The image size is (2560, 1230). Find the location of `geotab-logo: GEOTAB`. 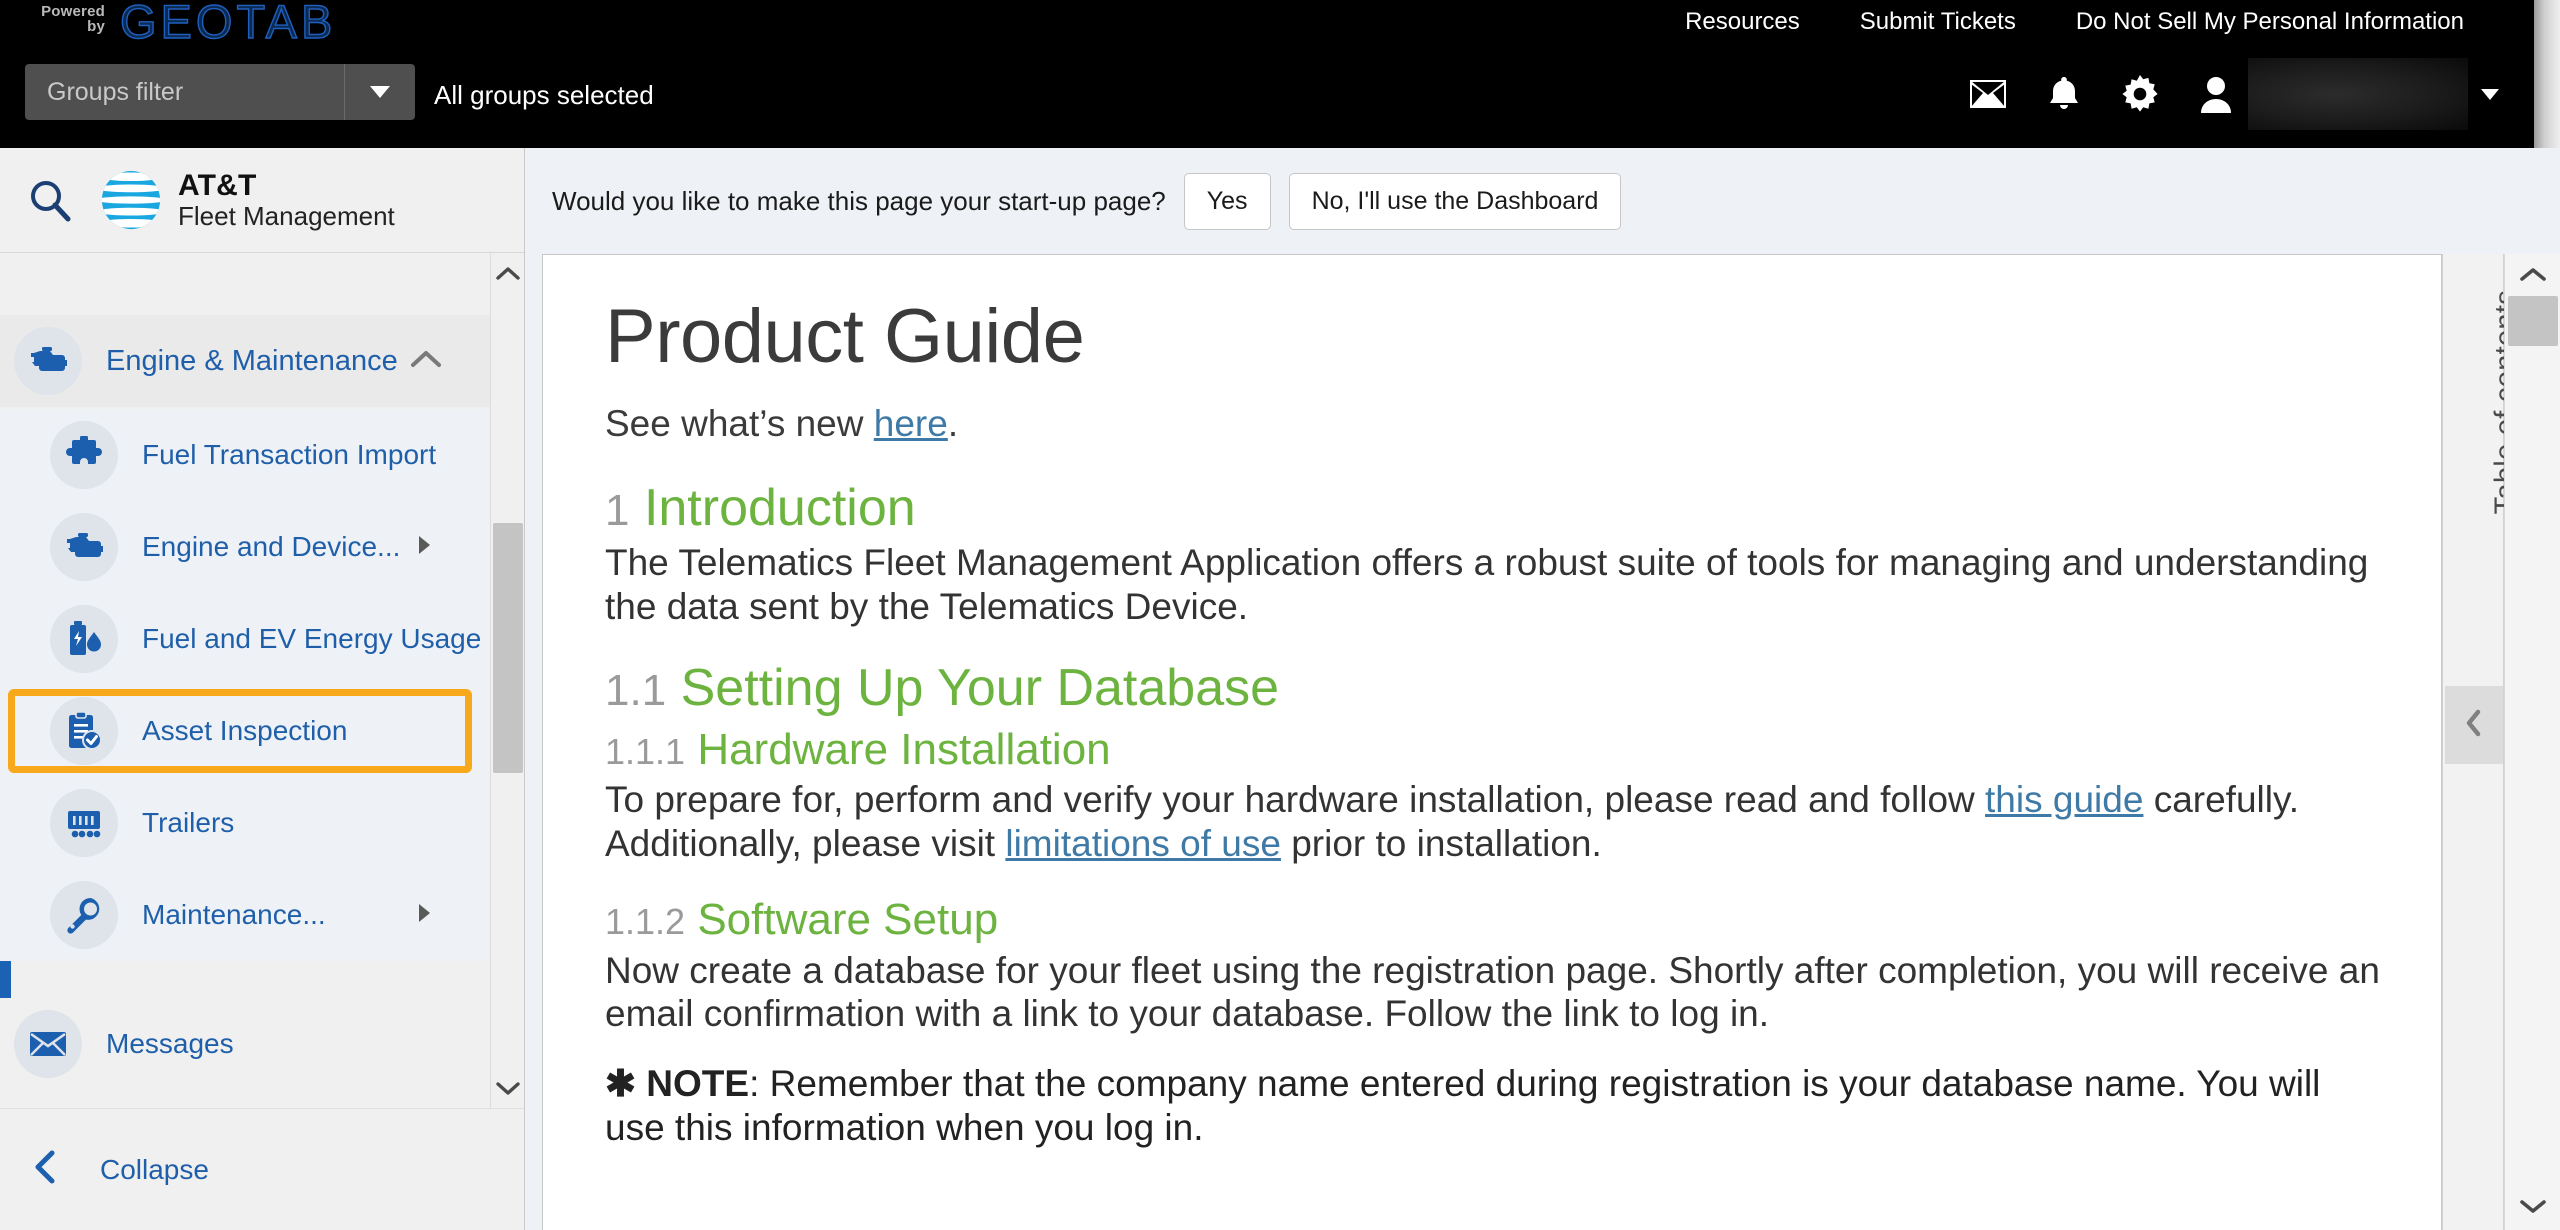

geotab-logo: GEOTAB is located at coordinates (228, 24).